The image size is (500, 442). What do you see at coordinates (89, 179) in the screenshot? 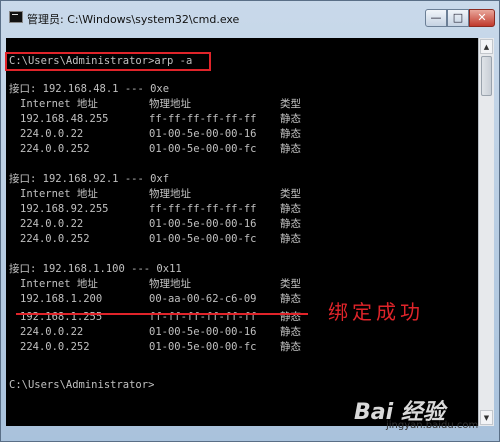
I see `interface-header: 接口: 192.168.92.1 --- 0xf` at bounding box center [89, 179].